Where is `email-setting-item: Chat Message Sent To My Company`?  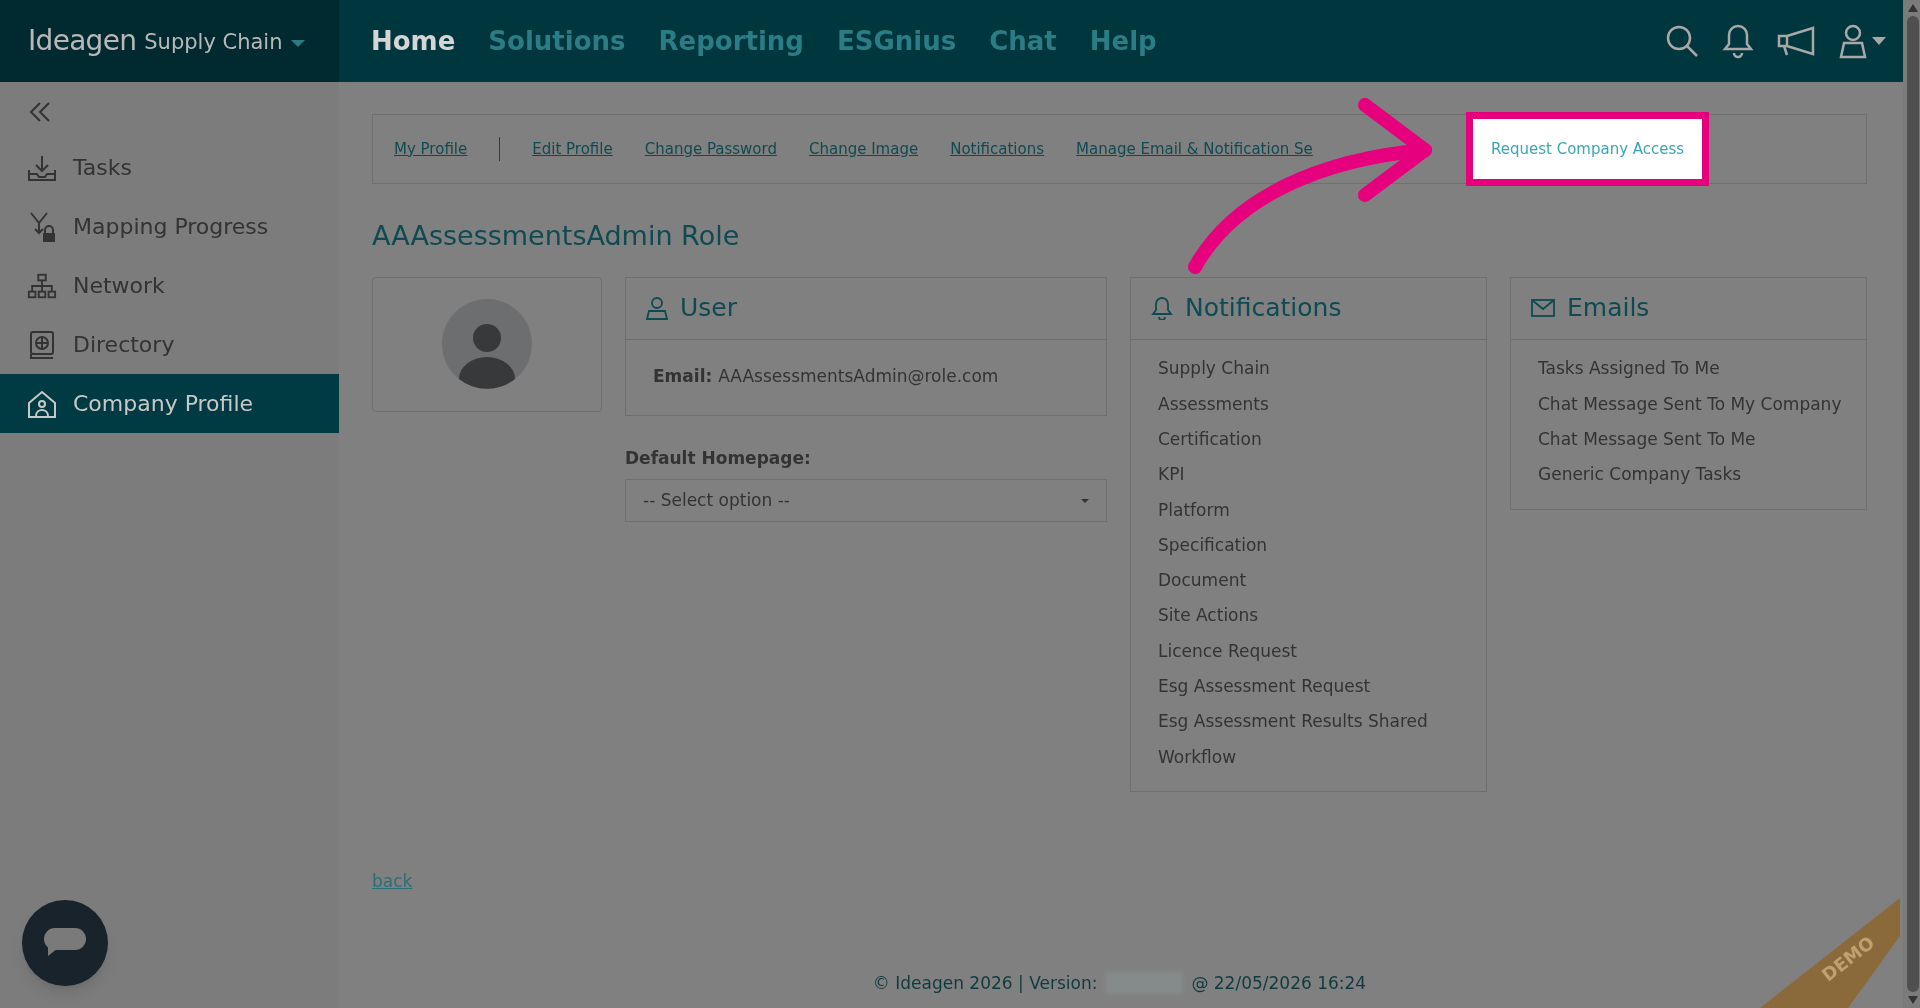
email-setting-item: Chat Message Sent To My Company is located at coordinates (1690, 404).